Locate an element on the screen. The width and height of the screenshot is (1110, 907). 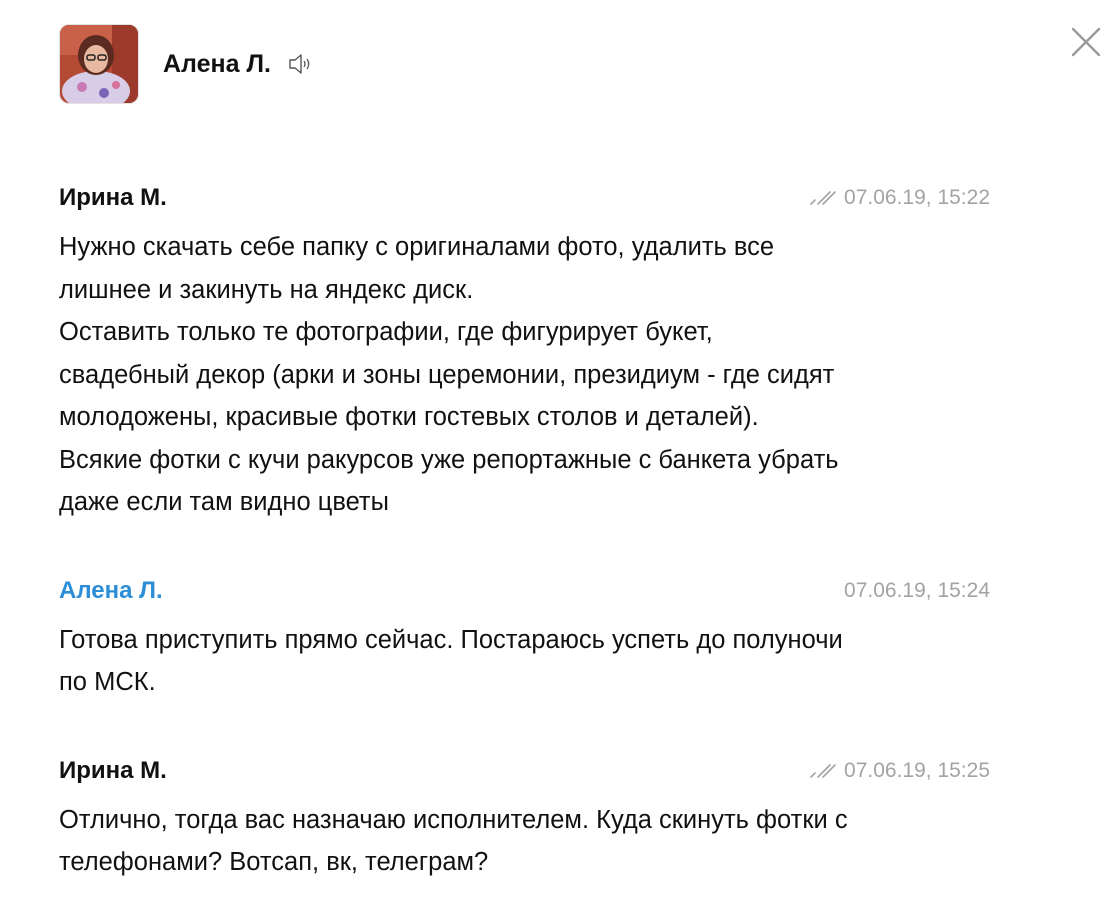
message-author: Алена Л. is located at coordinates (111, 591).